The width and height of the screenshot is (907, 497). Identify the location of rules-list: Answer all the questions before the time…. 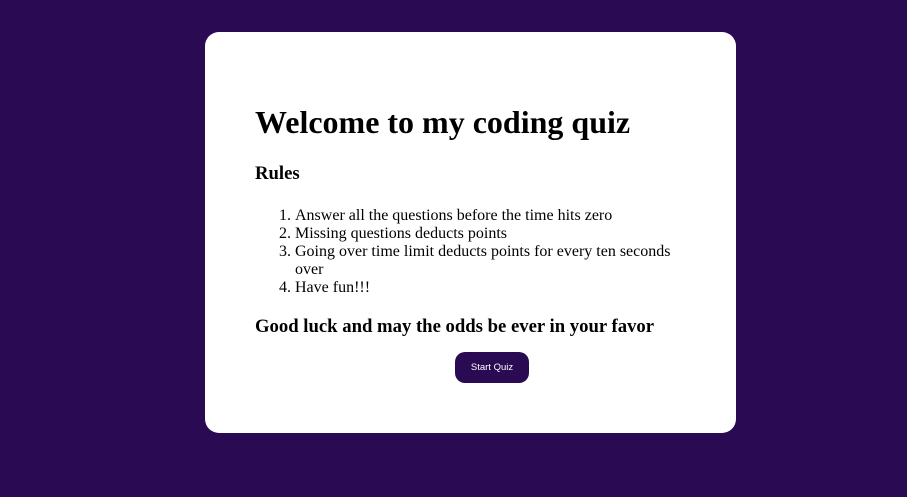
(465, 252).